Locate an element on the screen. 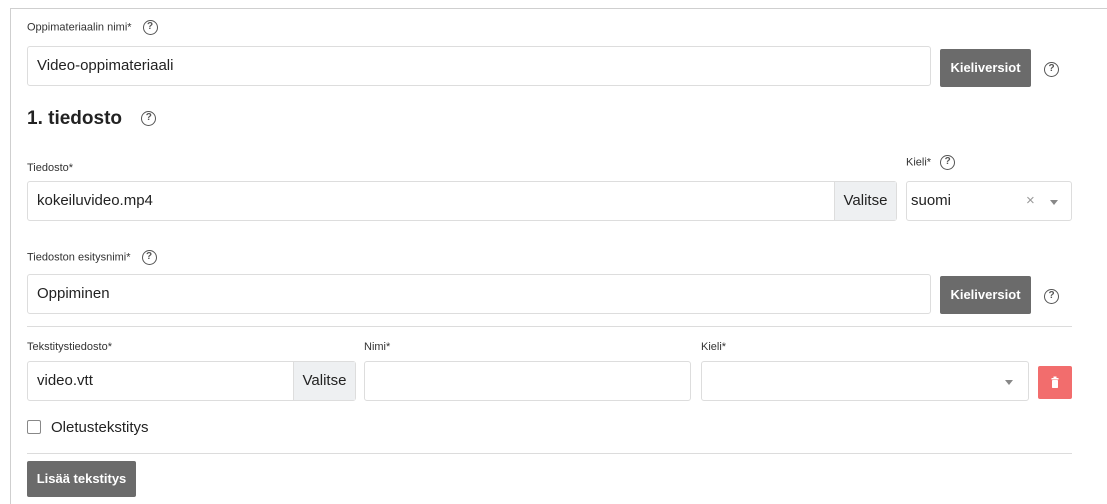 The height and width of the screenshot is (504, 1107). choose-file-button: Valitse is located at coordinates (865, 201).